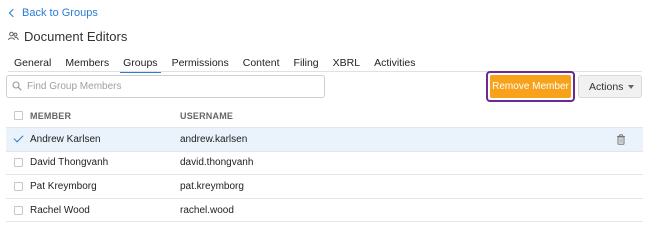 The width and height of the screenshot is (650, 248). What do you see at coordinates (60, 13) in the screenshot?
I see `back-link-label: Back to Groups` at bounding box center [60, 13].